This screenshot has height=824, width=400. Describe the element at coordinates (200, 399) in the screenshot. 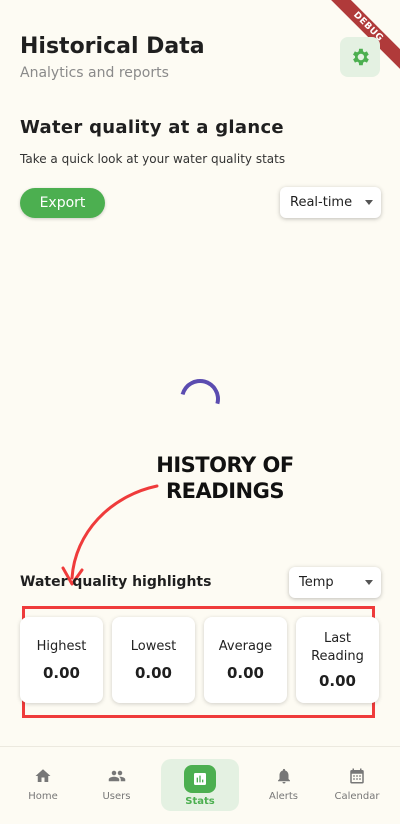

I see `loading-spinner` at that location.